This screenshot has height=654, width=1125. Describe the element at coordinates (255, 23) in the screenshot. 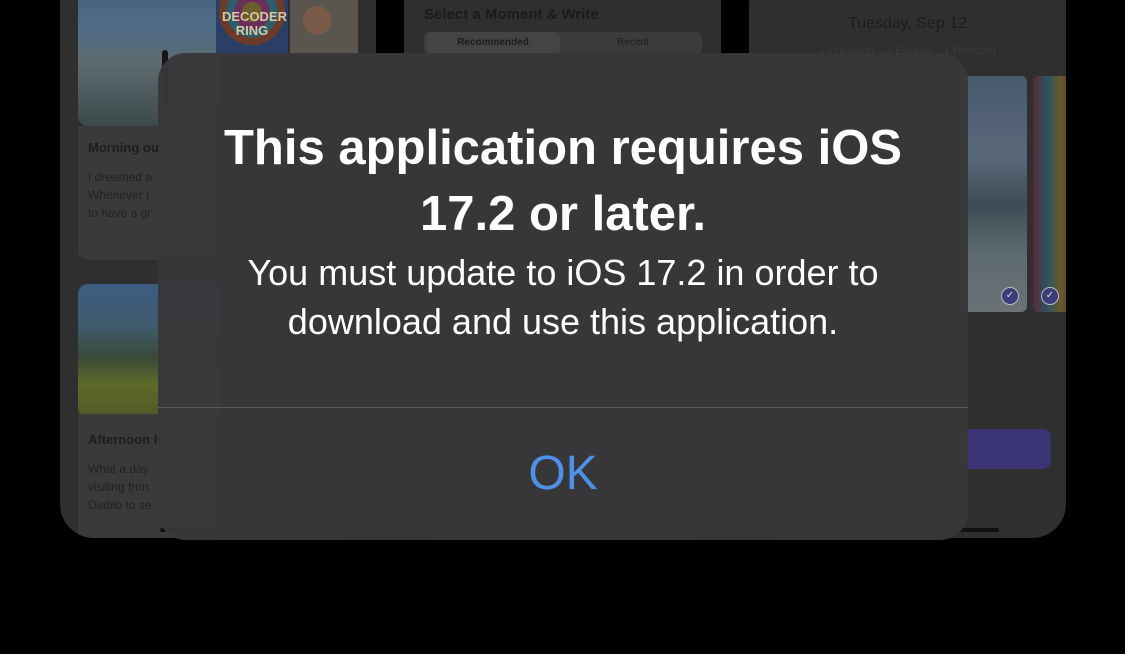

I see `podcast-cover-text: DECODER RING` at that location.